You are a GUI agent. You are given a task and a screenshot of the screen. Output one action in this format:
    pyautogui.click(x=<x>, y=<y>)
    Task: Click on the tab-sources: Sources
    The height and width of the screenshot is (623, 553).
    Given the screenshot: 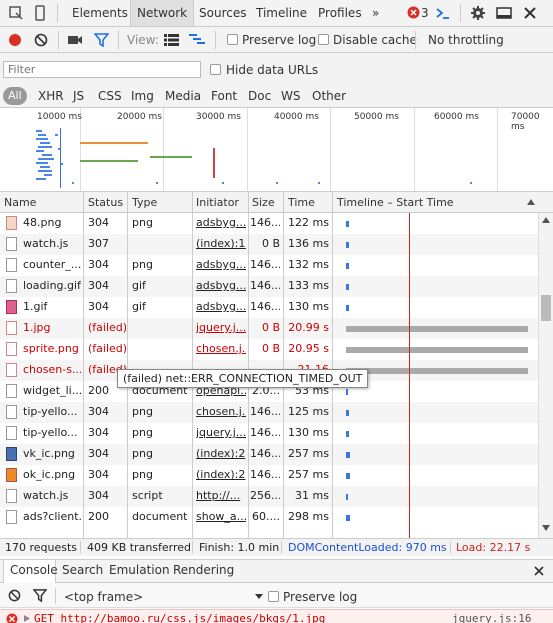 What is the action you would take?
    pyautogui.click(x=222, y=13)
    